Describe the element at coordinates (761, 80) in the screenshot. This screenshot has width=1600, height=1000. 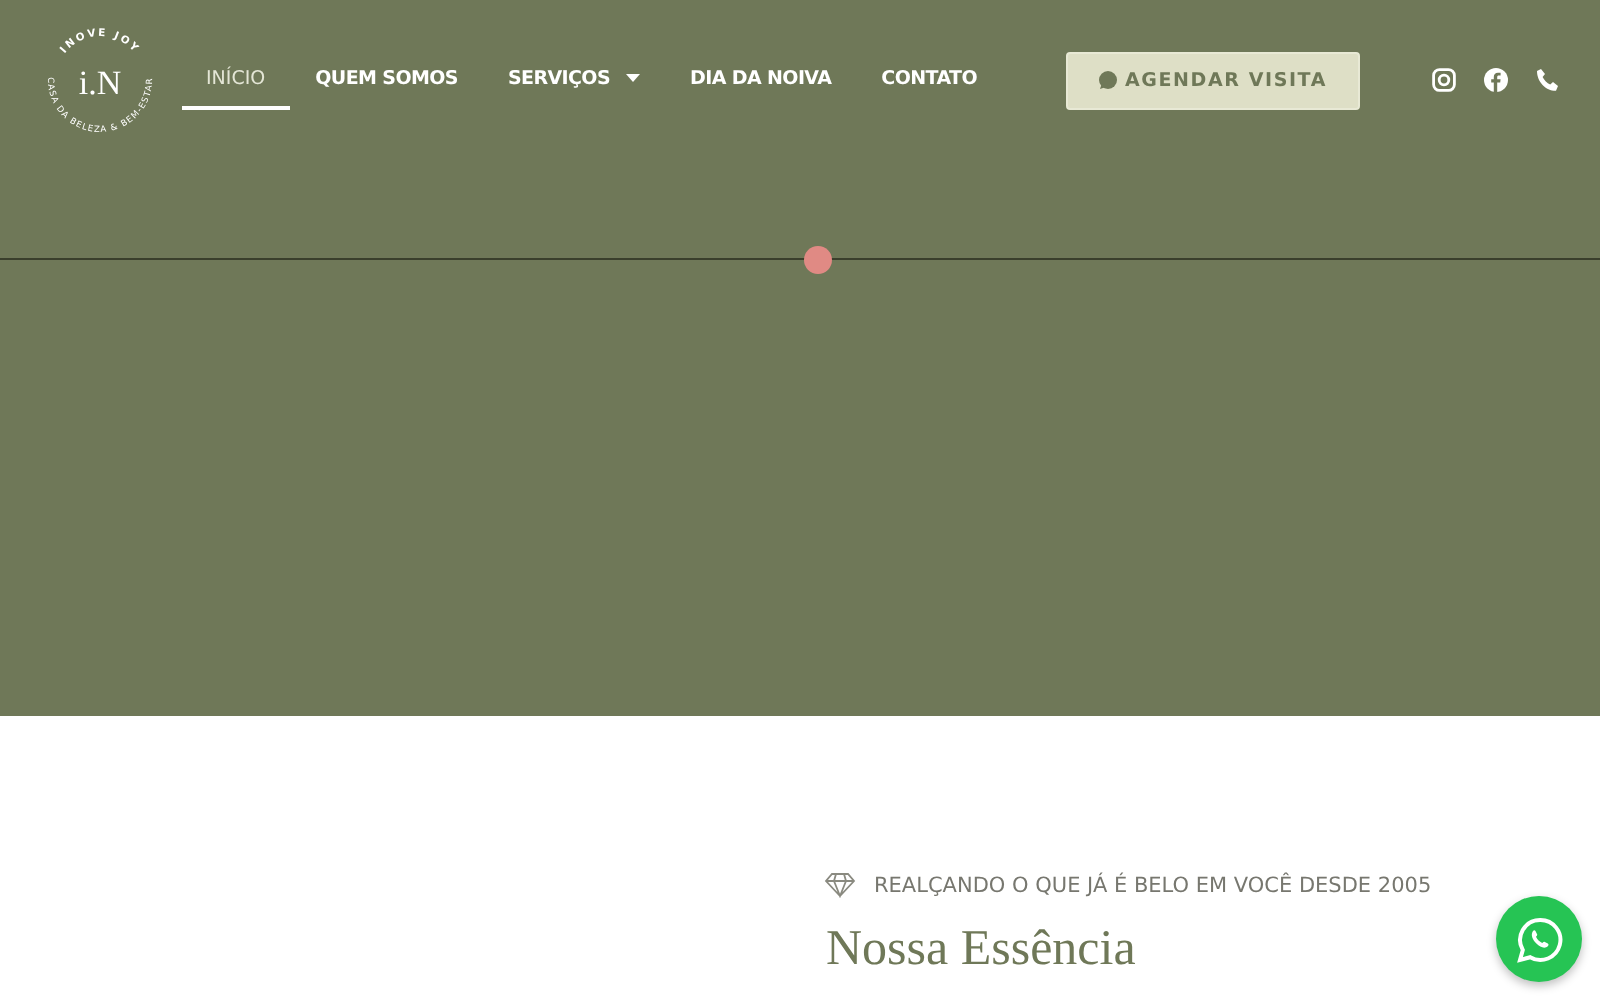
I see `nav-link: DIA DA NOIVA` at that location.